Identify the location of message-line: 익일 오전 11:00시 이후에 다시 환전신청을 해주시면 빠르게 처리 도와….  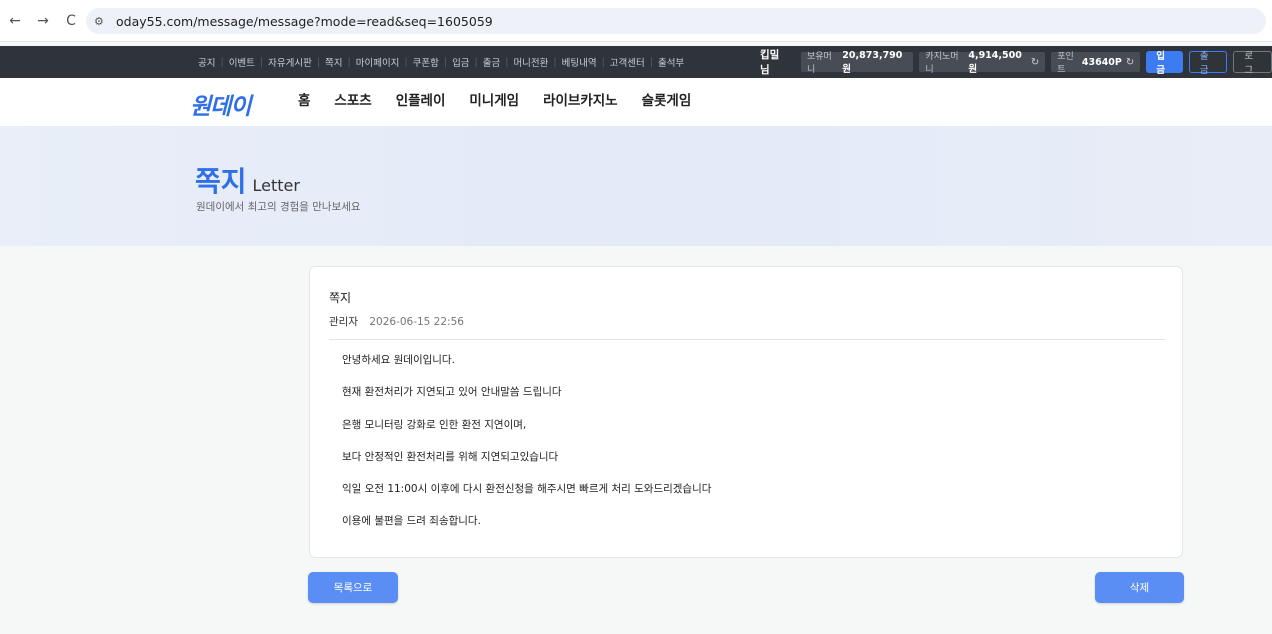
(527, 489).